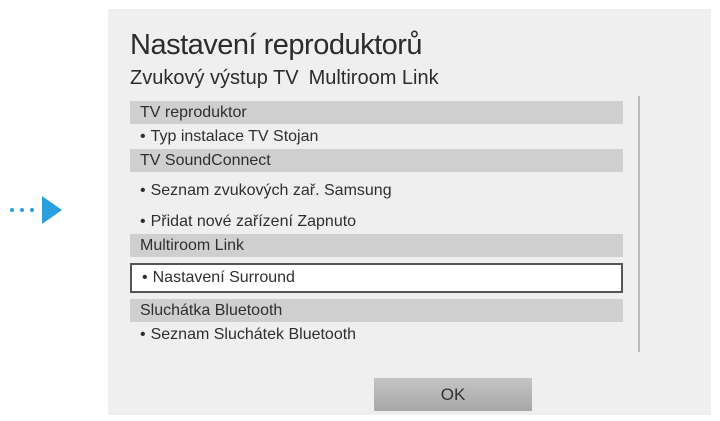  Describe the element at coordinates (211, 310) in the screenshot. I see `section-header-label: Sluchátka Bluetooth` at that location.